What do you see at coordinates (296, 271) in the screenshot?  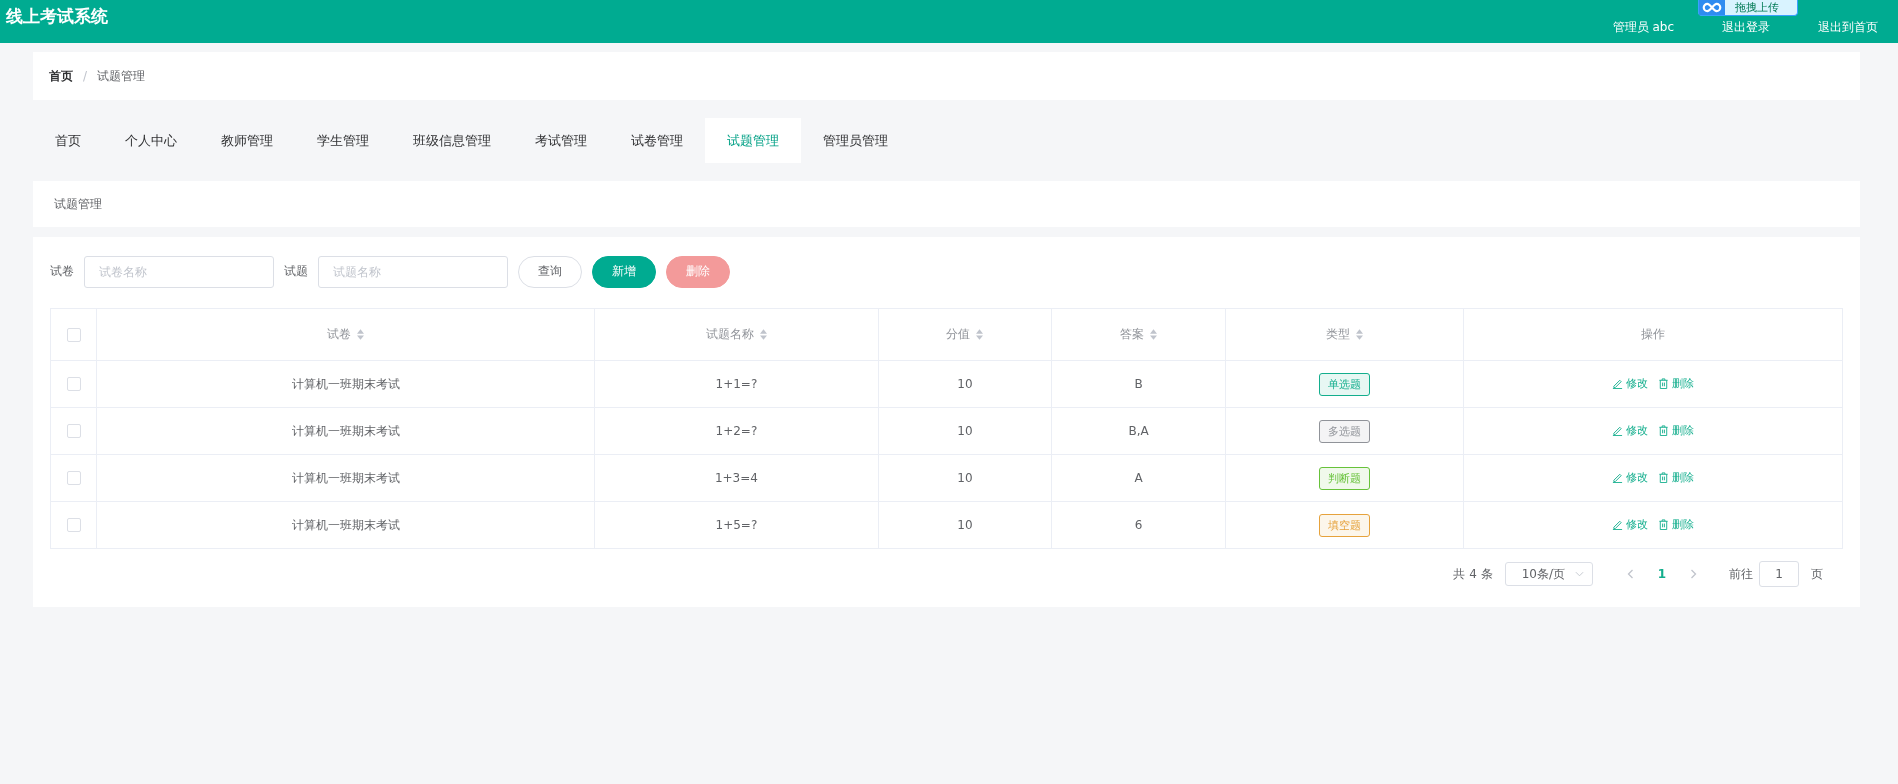 I see `filter-label: 试题` at bounding box center [296, 271].